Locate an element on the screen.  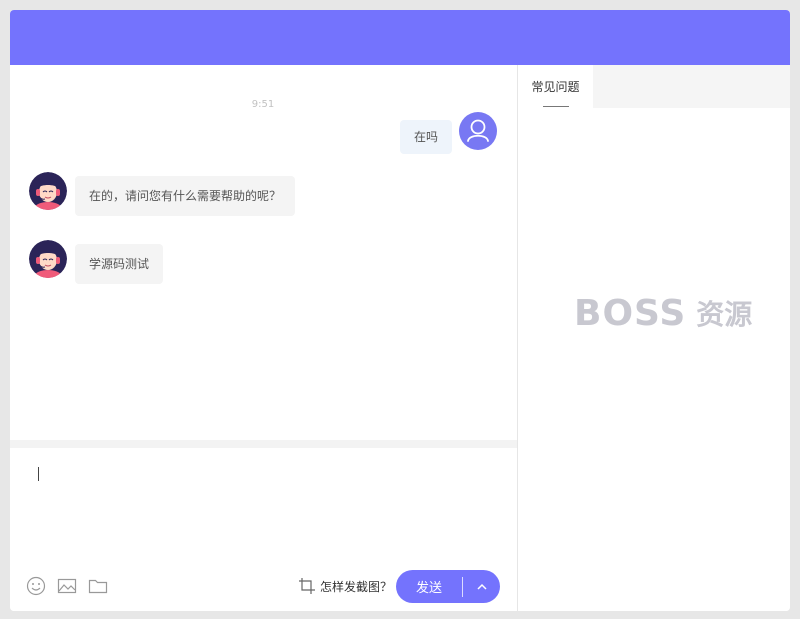
folder-icon is located at coordinates (98, 586).